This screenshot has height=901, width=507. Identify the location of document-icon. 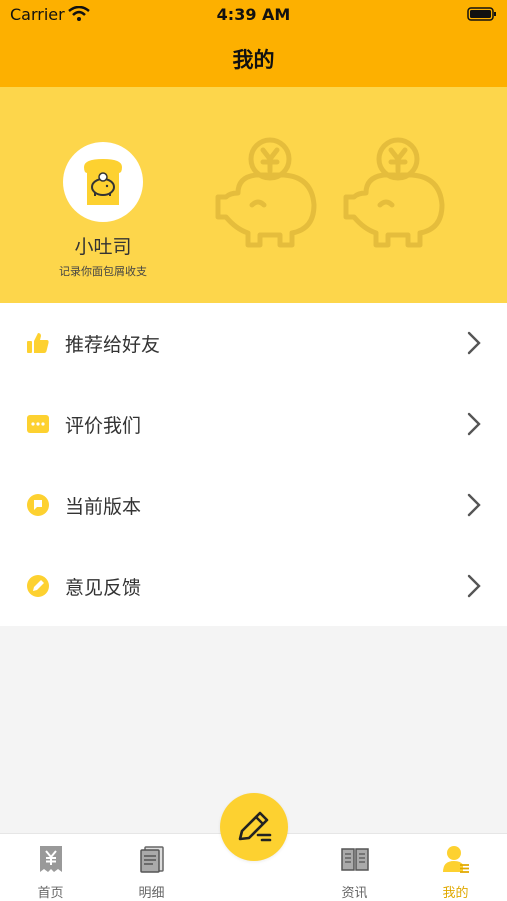
(152, 859).